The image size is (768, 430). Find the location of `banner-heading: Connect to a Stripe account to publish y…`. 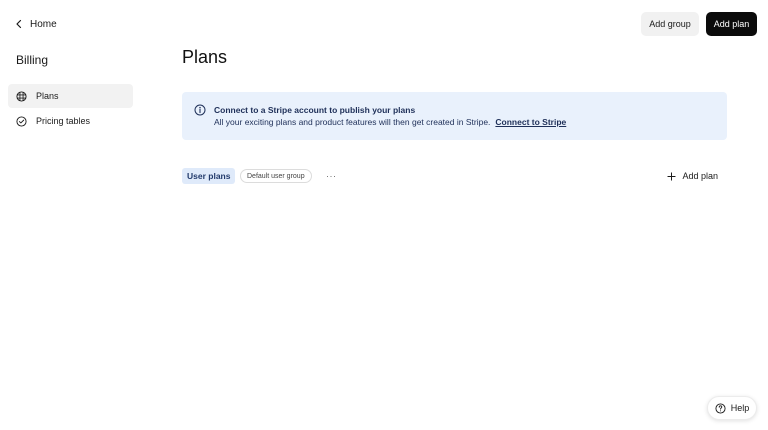

banner-heading: Connect to a Stripe account to publish y… is located at coordinates (315, 110).